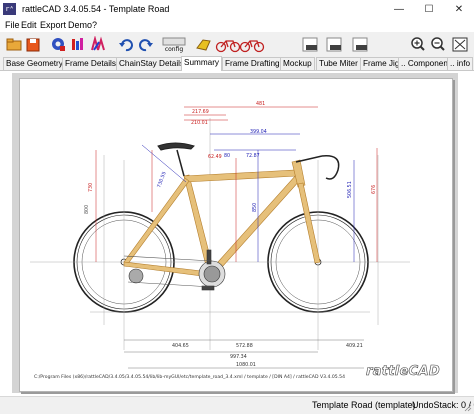 The width and height of the screenshot is (474, 414). What do you see at coordinates (94, 25) in the screenshot?
I see `menu-help: ?` at bounding box center [94, 25].